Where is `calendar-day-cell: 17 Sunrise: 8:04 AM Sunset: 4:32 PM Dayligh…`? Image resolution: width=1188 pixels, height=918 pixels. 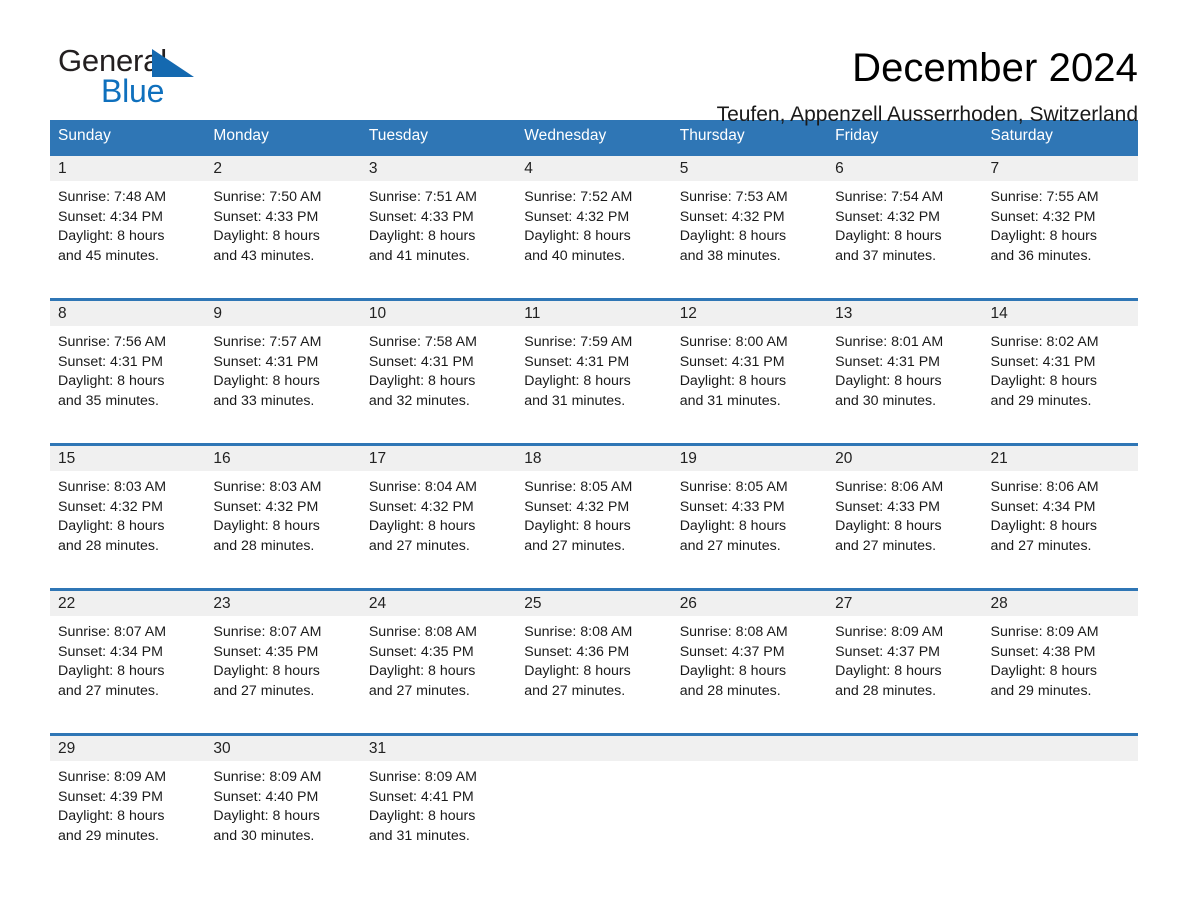
calendar-day-cell: 17 Sunrise: 8:04 AM Sunset: 4:32 PM Dayligh… is located at coordinates (438, 510).